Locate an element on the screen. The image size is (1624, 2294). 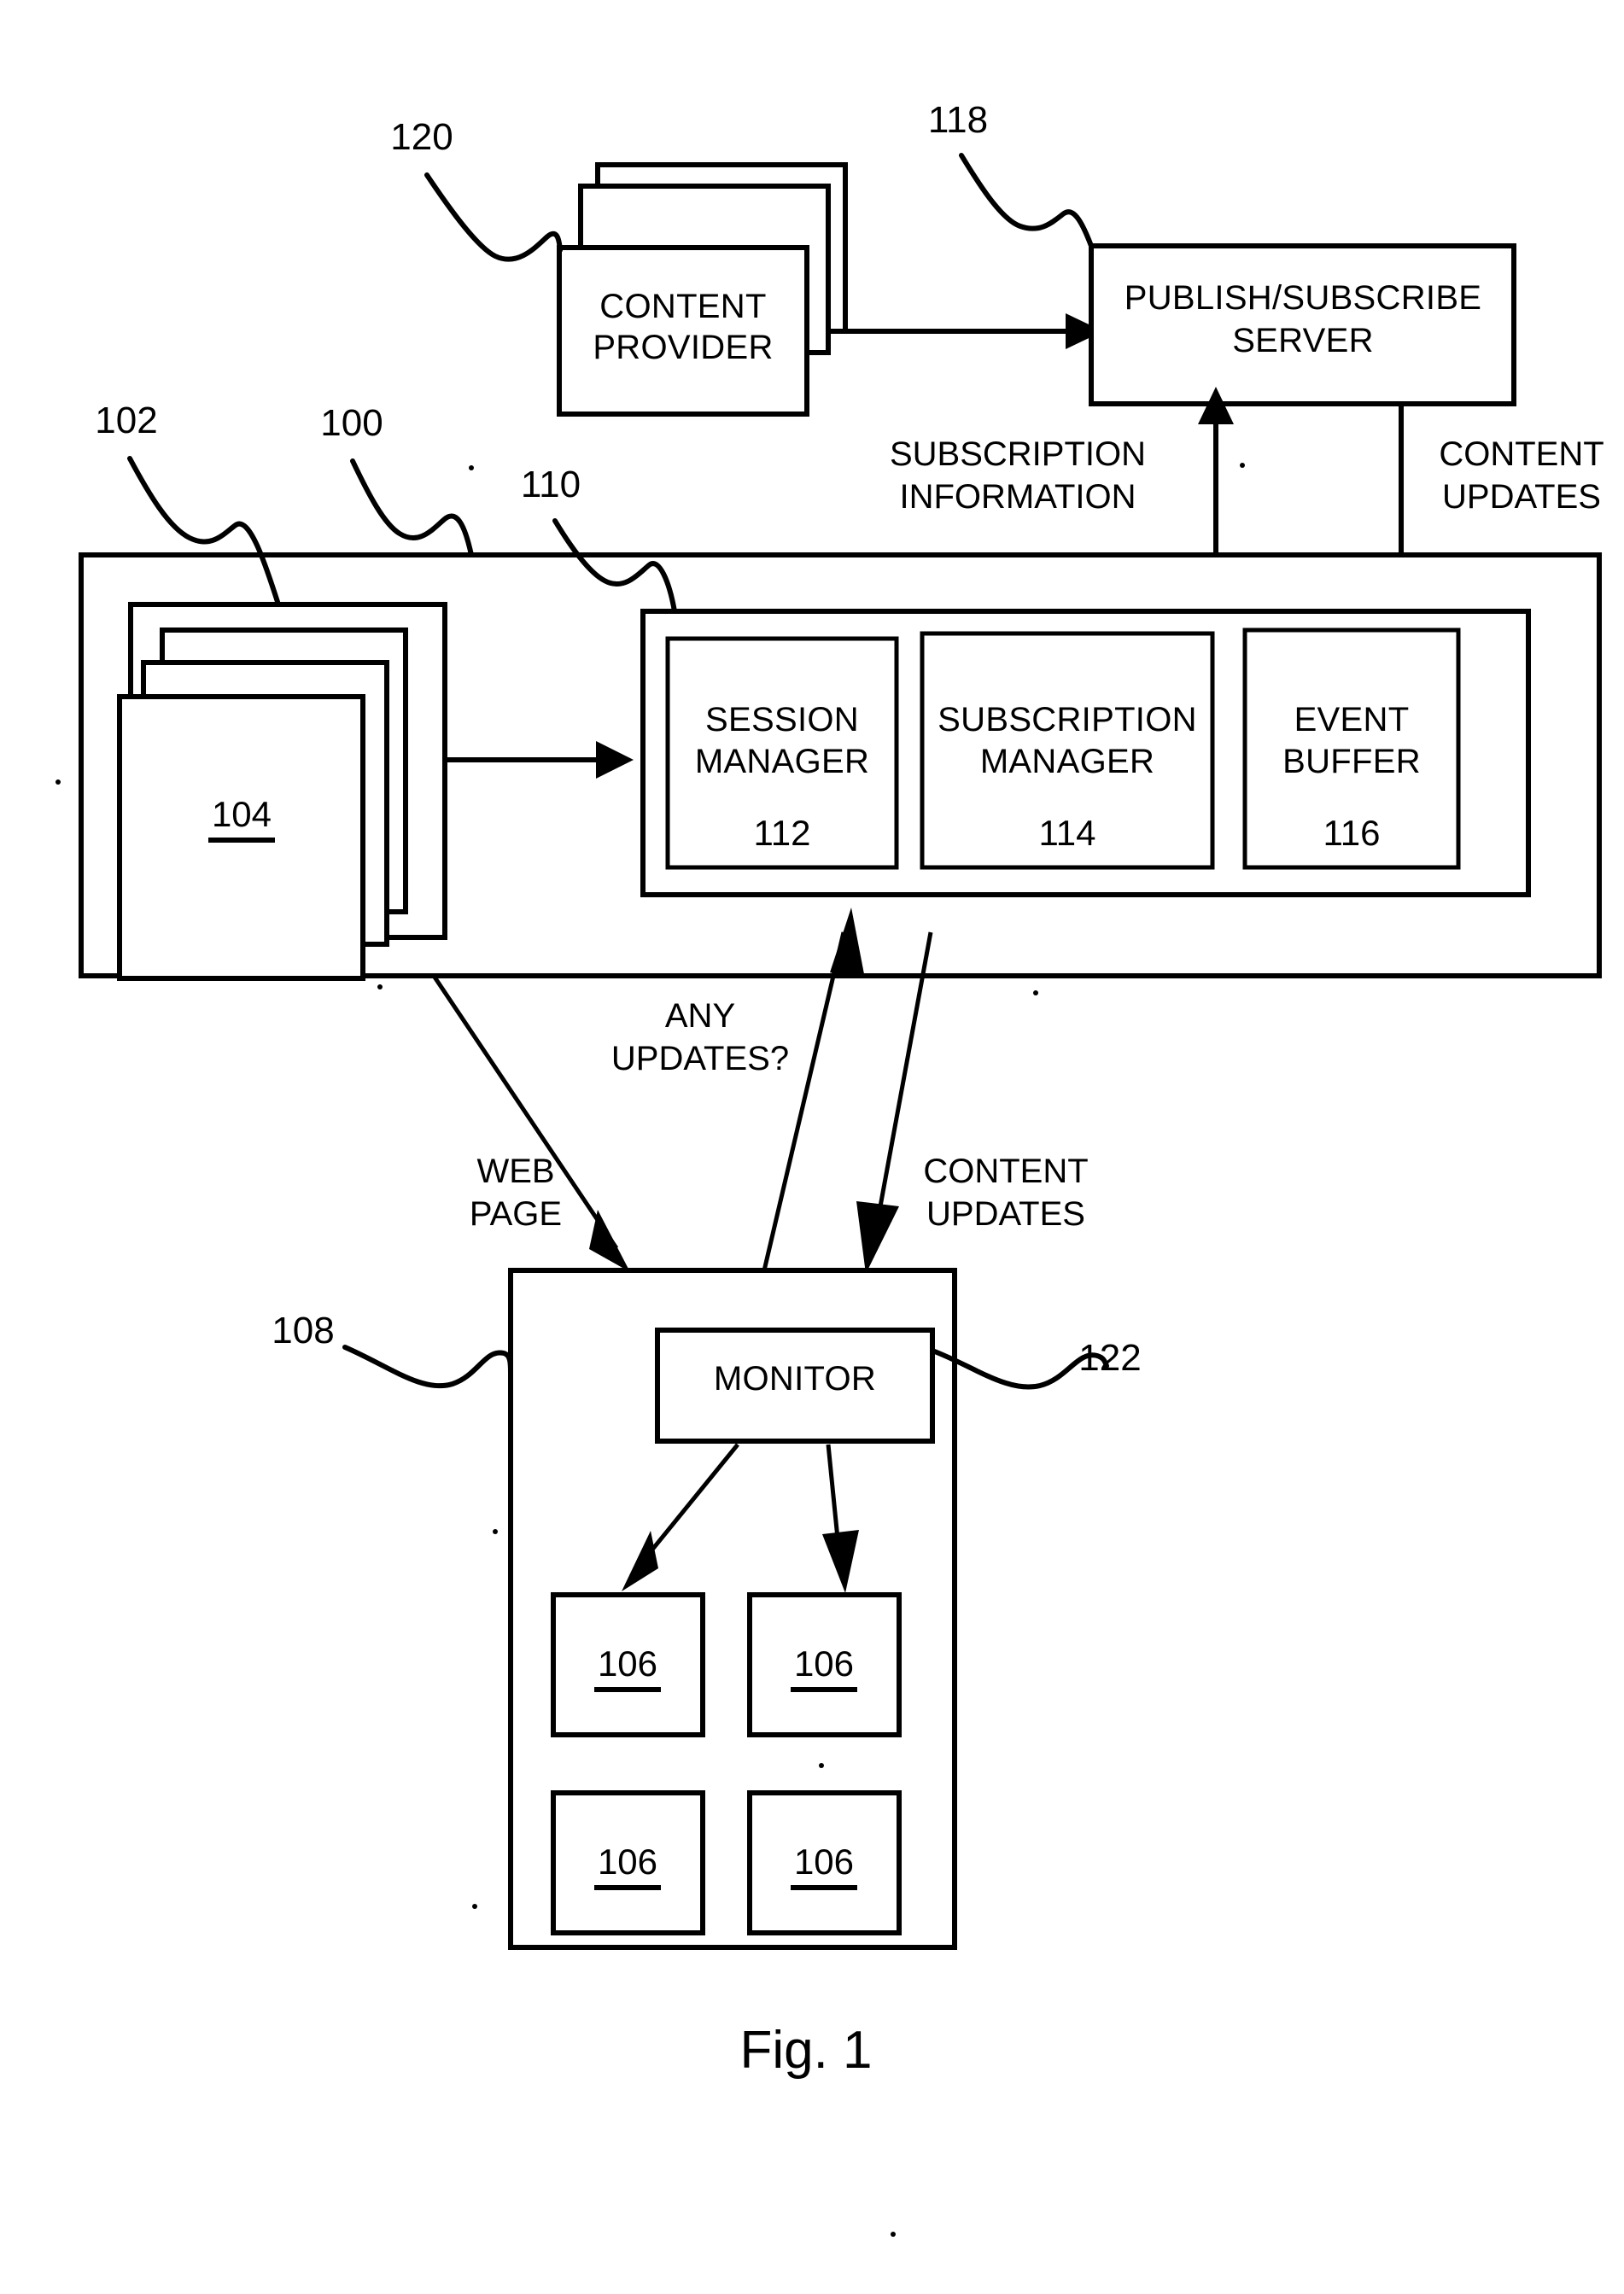
ref-callout-120-group: 120 is located at coordinates (477, 189).